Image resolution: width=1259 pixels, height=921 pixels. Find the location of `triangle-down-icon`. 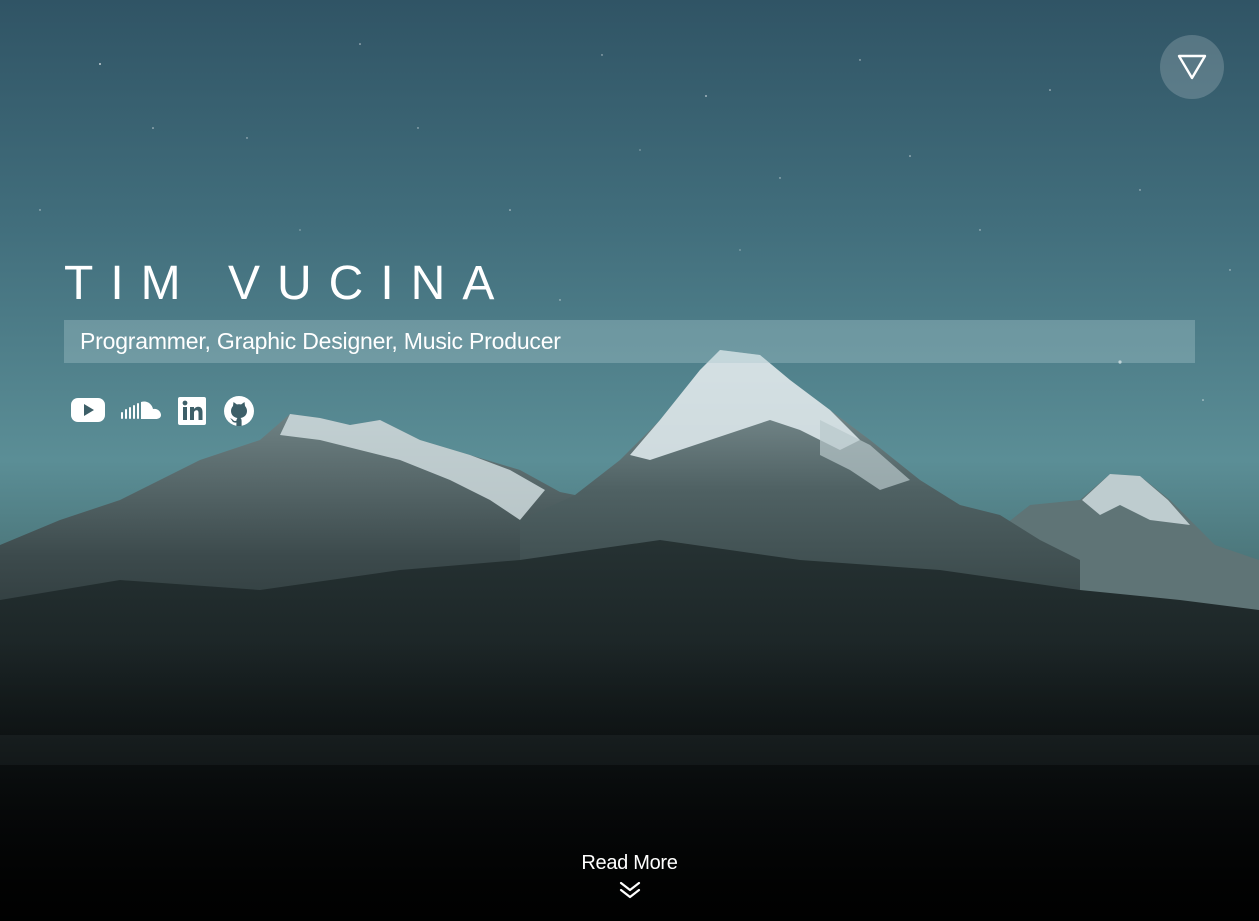

triangle-down-icon is located at coordinates (1192, 67).